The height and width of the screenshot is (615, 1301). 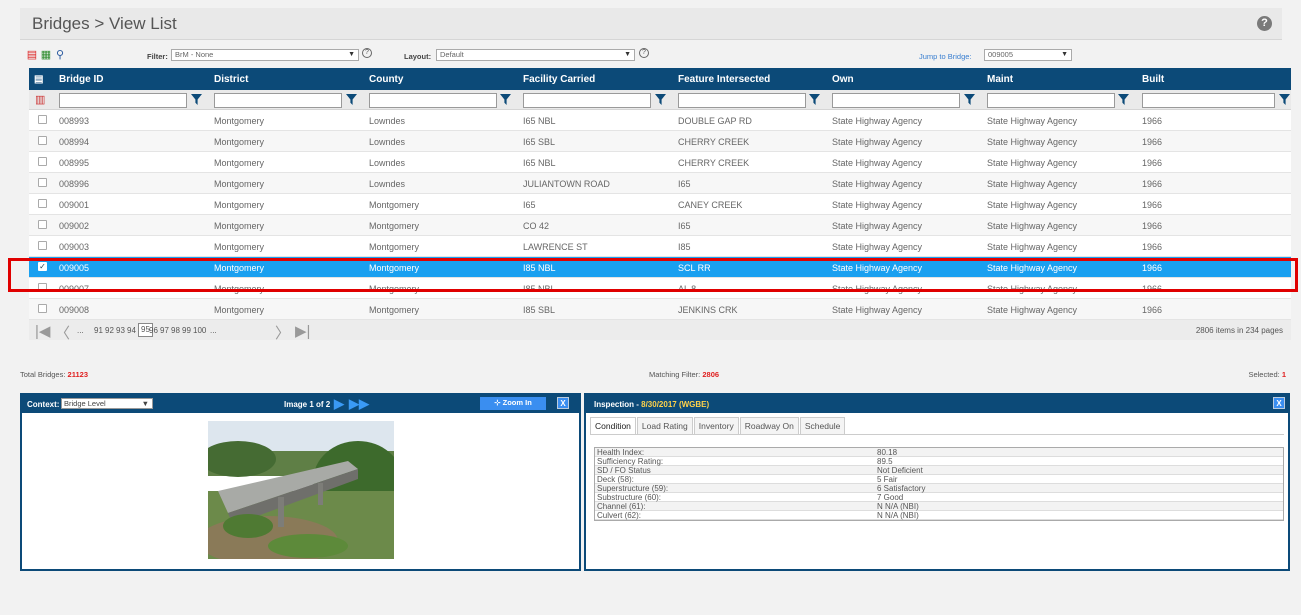 I want to click on next-page-icon: 〉, so click(x=282, y=332).